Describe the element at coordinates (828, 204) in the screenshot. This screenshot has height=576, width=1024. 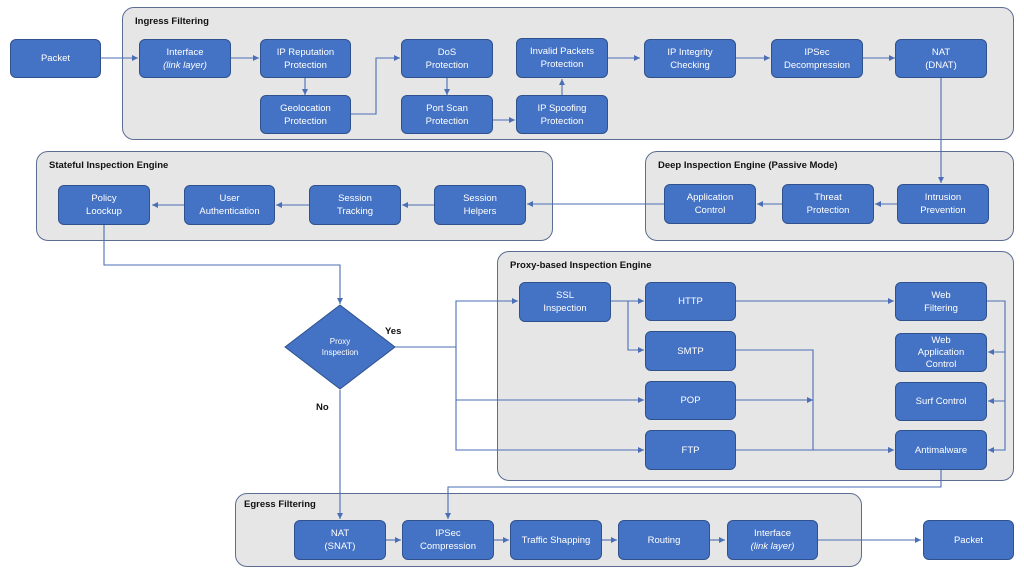
I see `node-threat-protection: Threat Protection` at that location.